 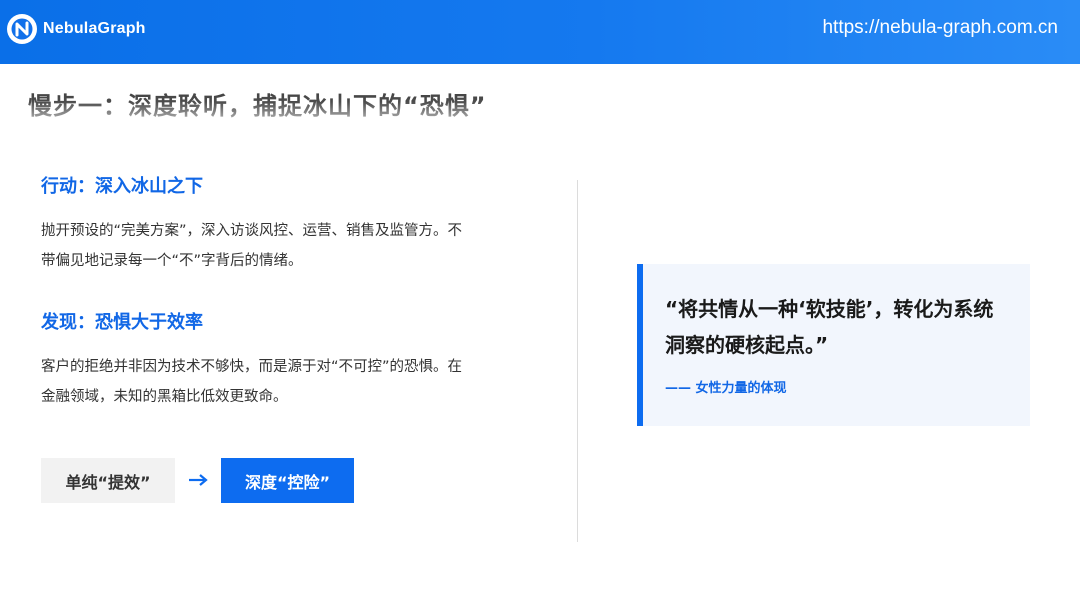 I want to click on body-line: 金融领域，未知的黑箱比低效更致命。, so click(x=164, y=397).